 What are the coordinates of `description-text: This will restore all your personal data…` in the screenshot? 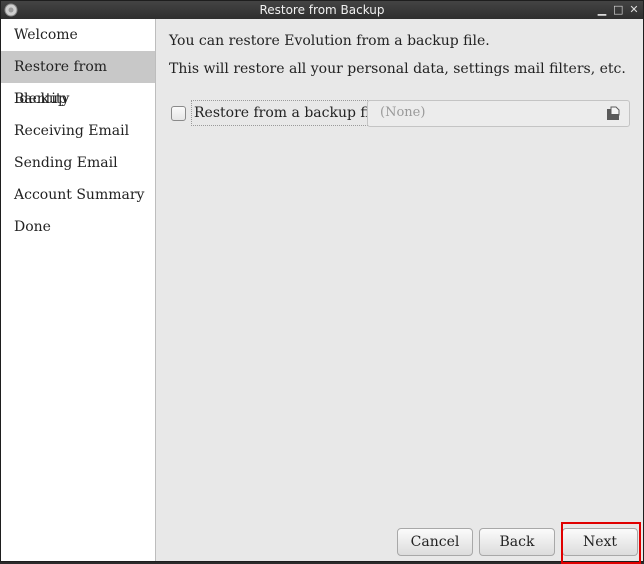 It's located at (397, 69).